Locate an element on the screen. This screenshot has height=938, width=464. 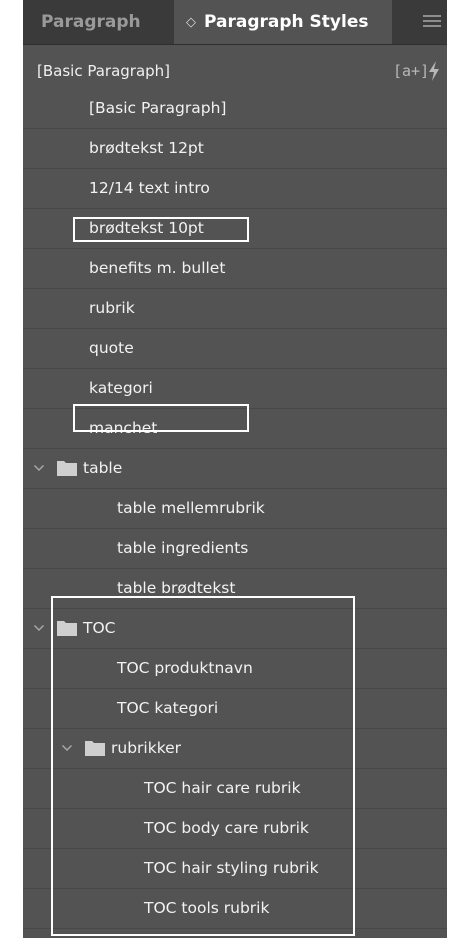
tab-paragraph: Paragraph is located at coordinates (91, 22).